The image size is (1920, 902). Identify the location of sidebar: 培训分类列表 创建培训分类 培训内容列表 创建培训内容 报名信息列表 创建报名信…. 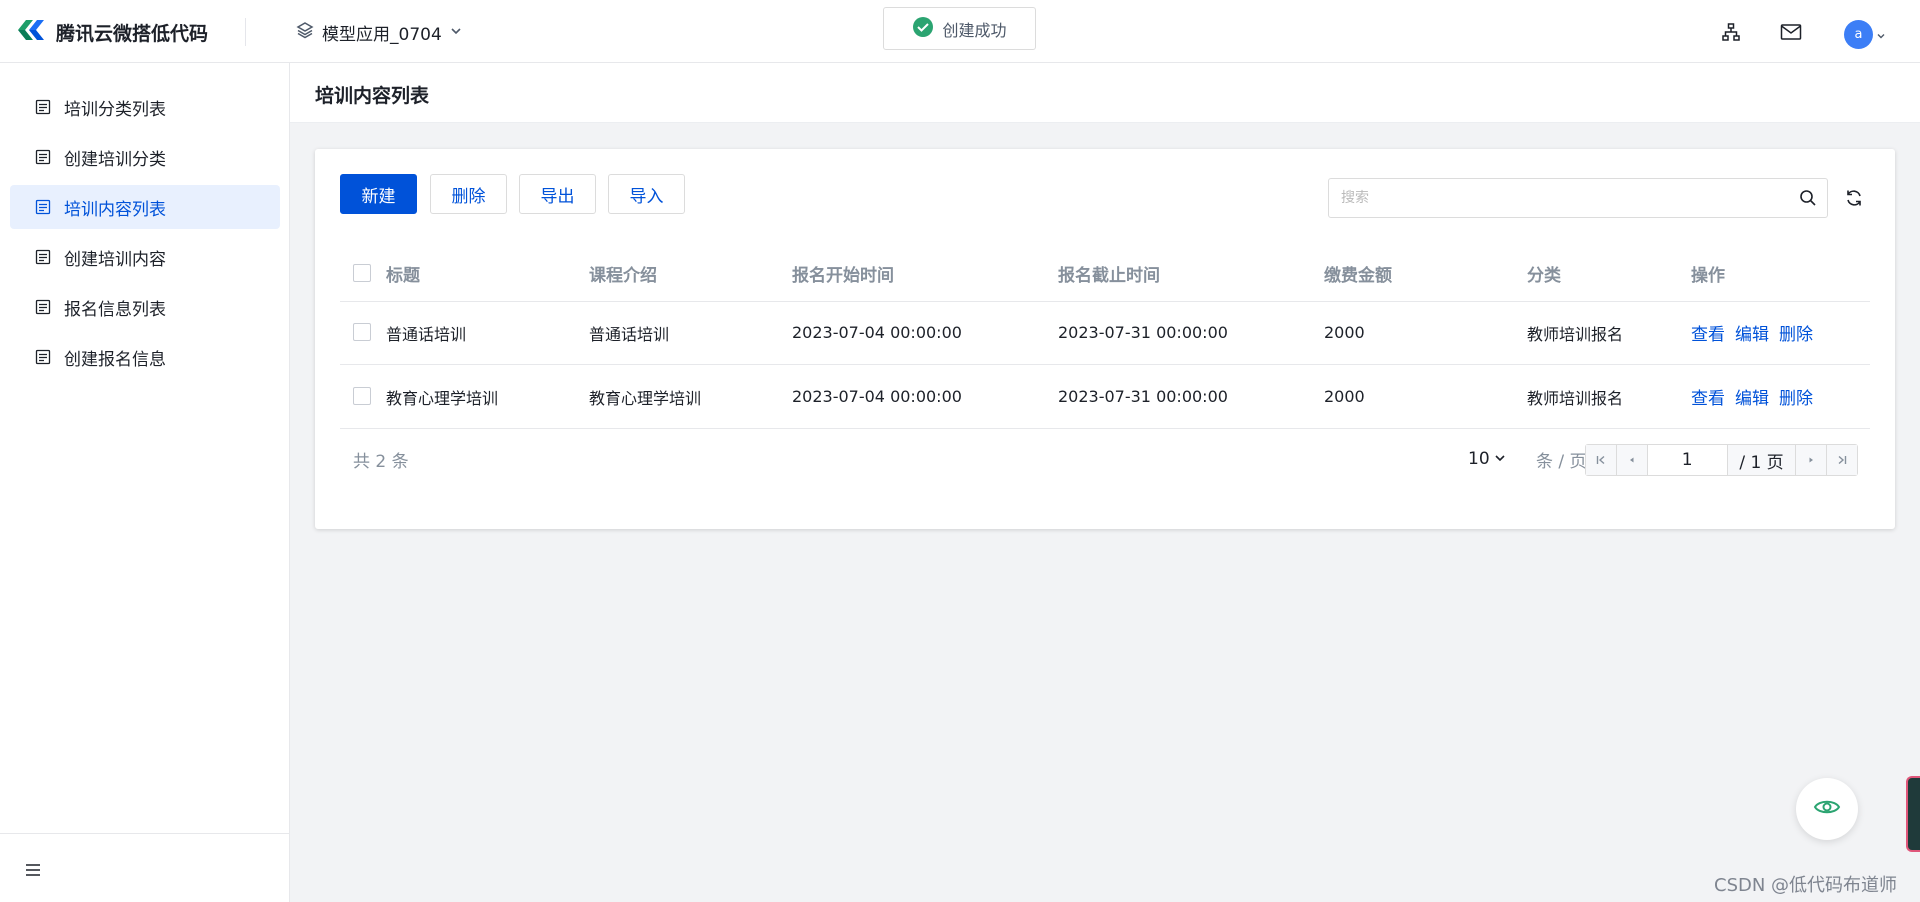
(145, 482).